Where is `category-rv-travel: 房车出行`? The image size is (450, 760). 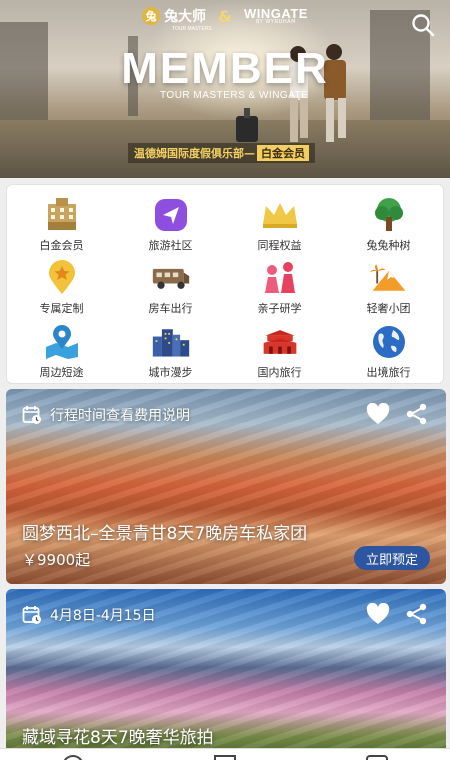
category-rv-travel: 房车出行 is located at coordinates (170, 285).